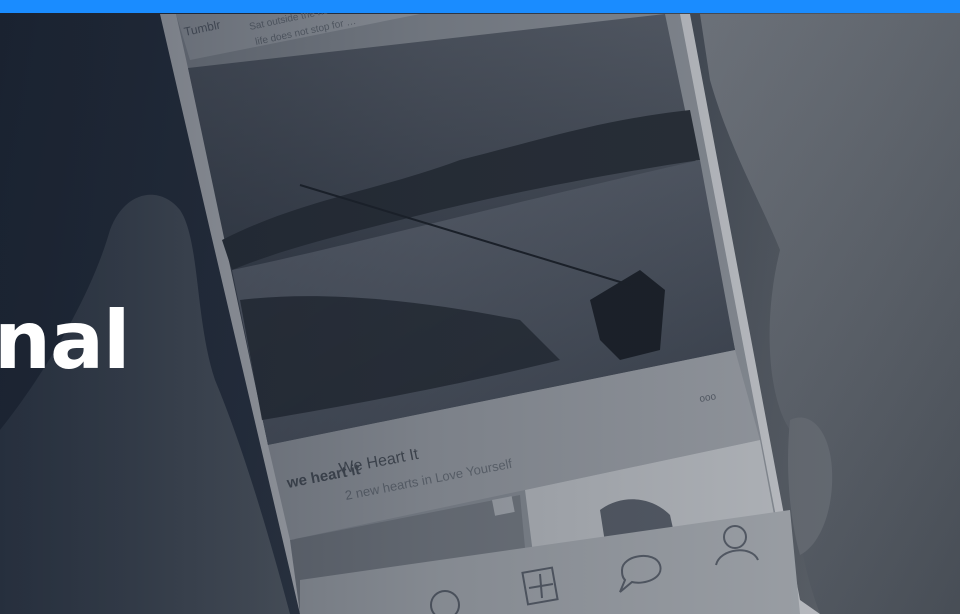 Image resolution: width=960 pixels, height=614 pixels. What do you see at coordinates (65, 340) in the screenshot?
I see `hero-headline: nal` at bounding box center [65, 340].